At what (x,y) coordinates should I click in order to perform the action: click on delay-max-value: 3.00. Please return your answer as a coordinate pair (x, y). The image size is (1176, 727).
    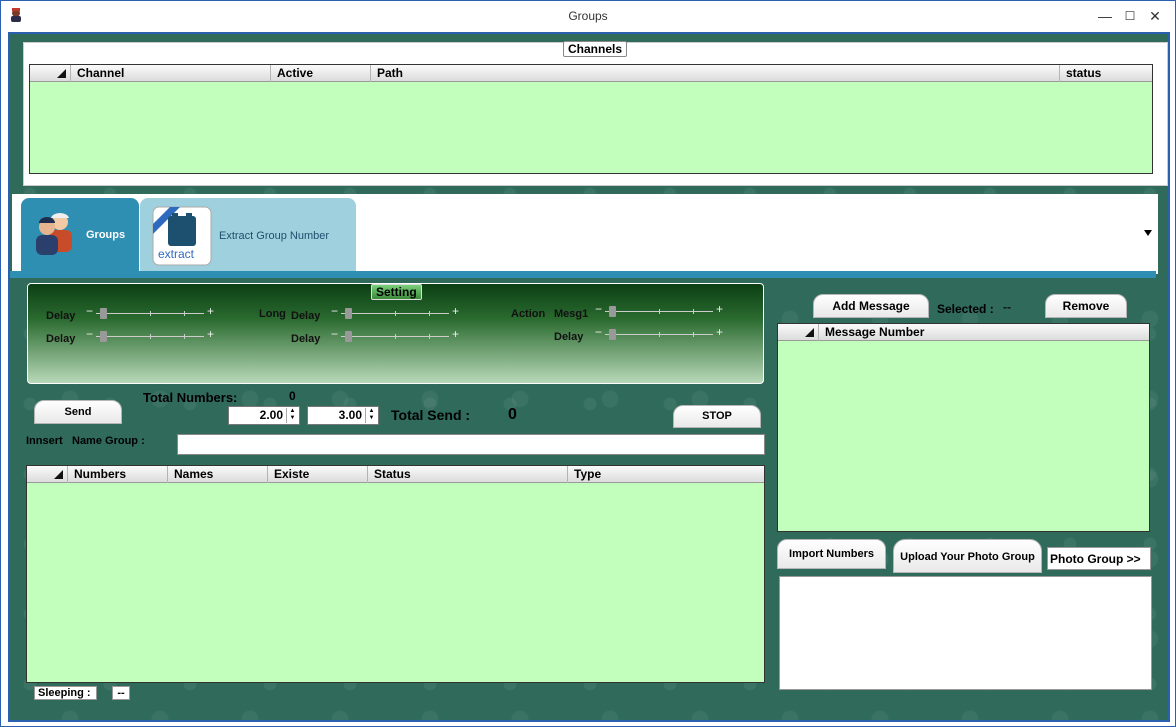
    Looking at the image, I should click on (350, 415).